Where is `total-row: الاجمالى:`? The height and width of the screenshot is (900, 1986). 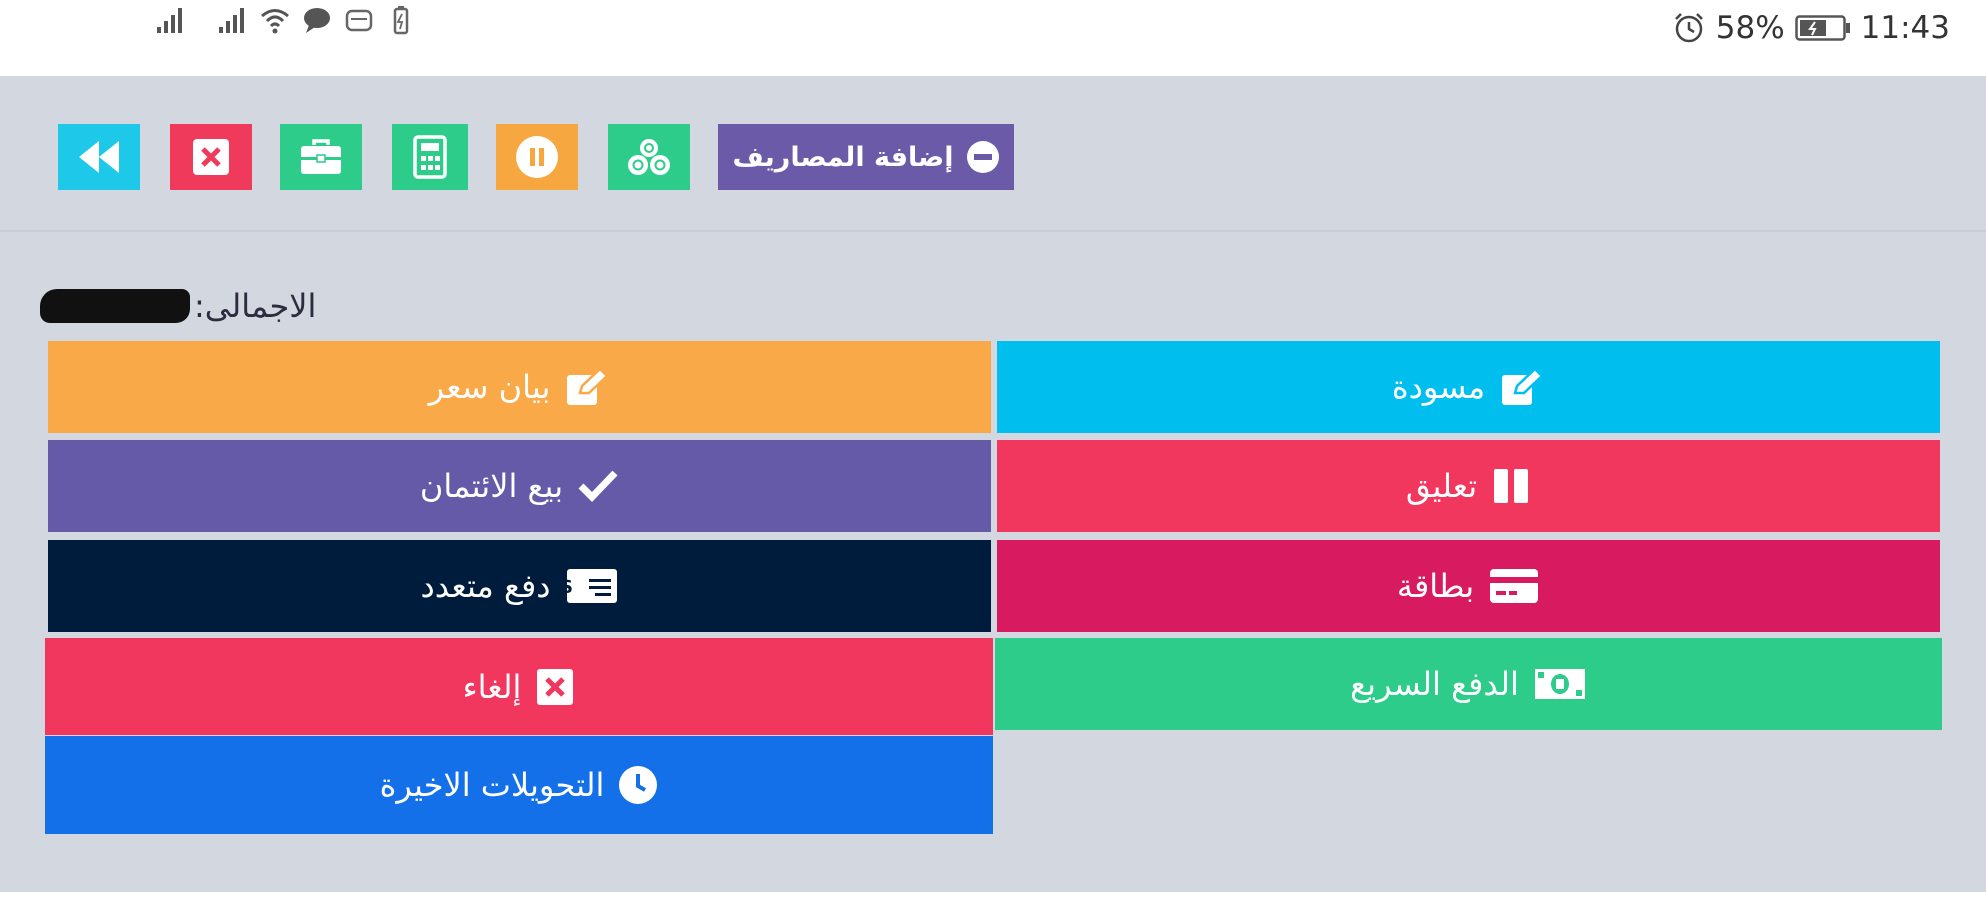 total-row: الاجمالى: is located at coordinates (178, 306).